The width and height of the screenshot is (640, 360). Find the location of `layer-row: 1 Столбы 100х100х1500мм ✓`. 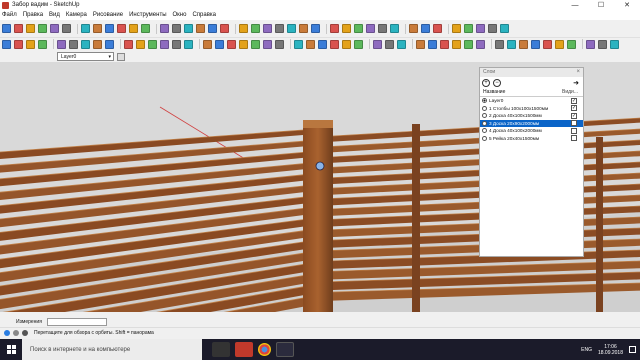

layer-row: 1 Столбы 100х100х1500мм ✓ is located at coordinates (531, 109).